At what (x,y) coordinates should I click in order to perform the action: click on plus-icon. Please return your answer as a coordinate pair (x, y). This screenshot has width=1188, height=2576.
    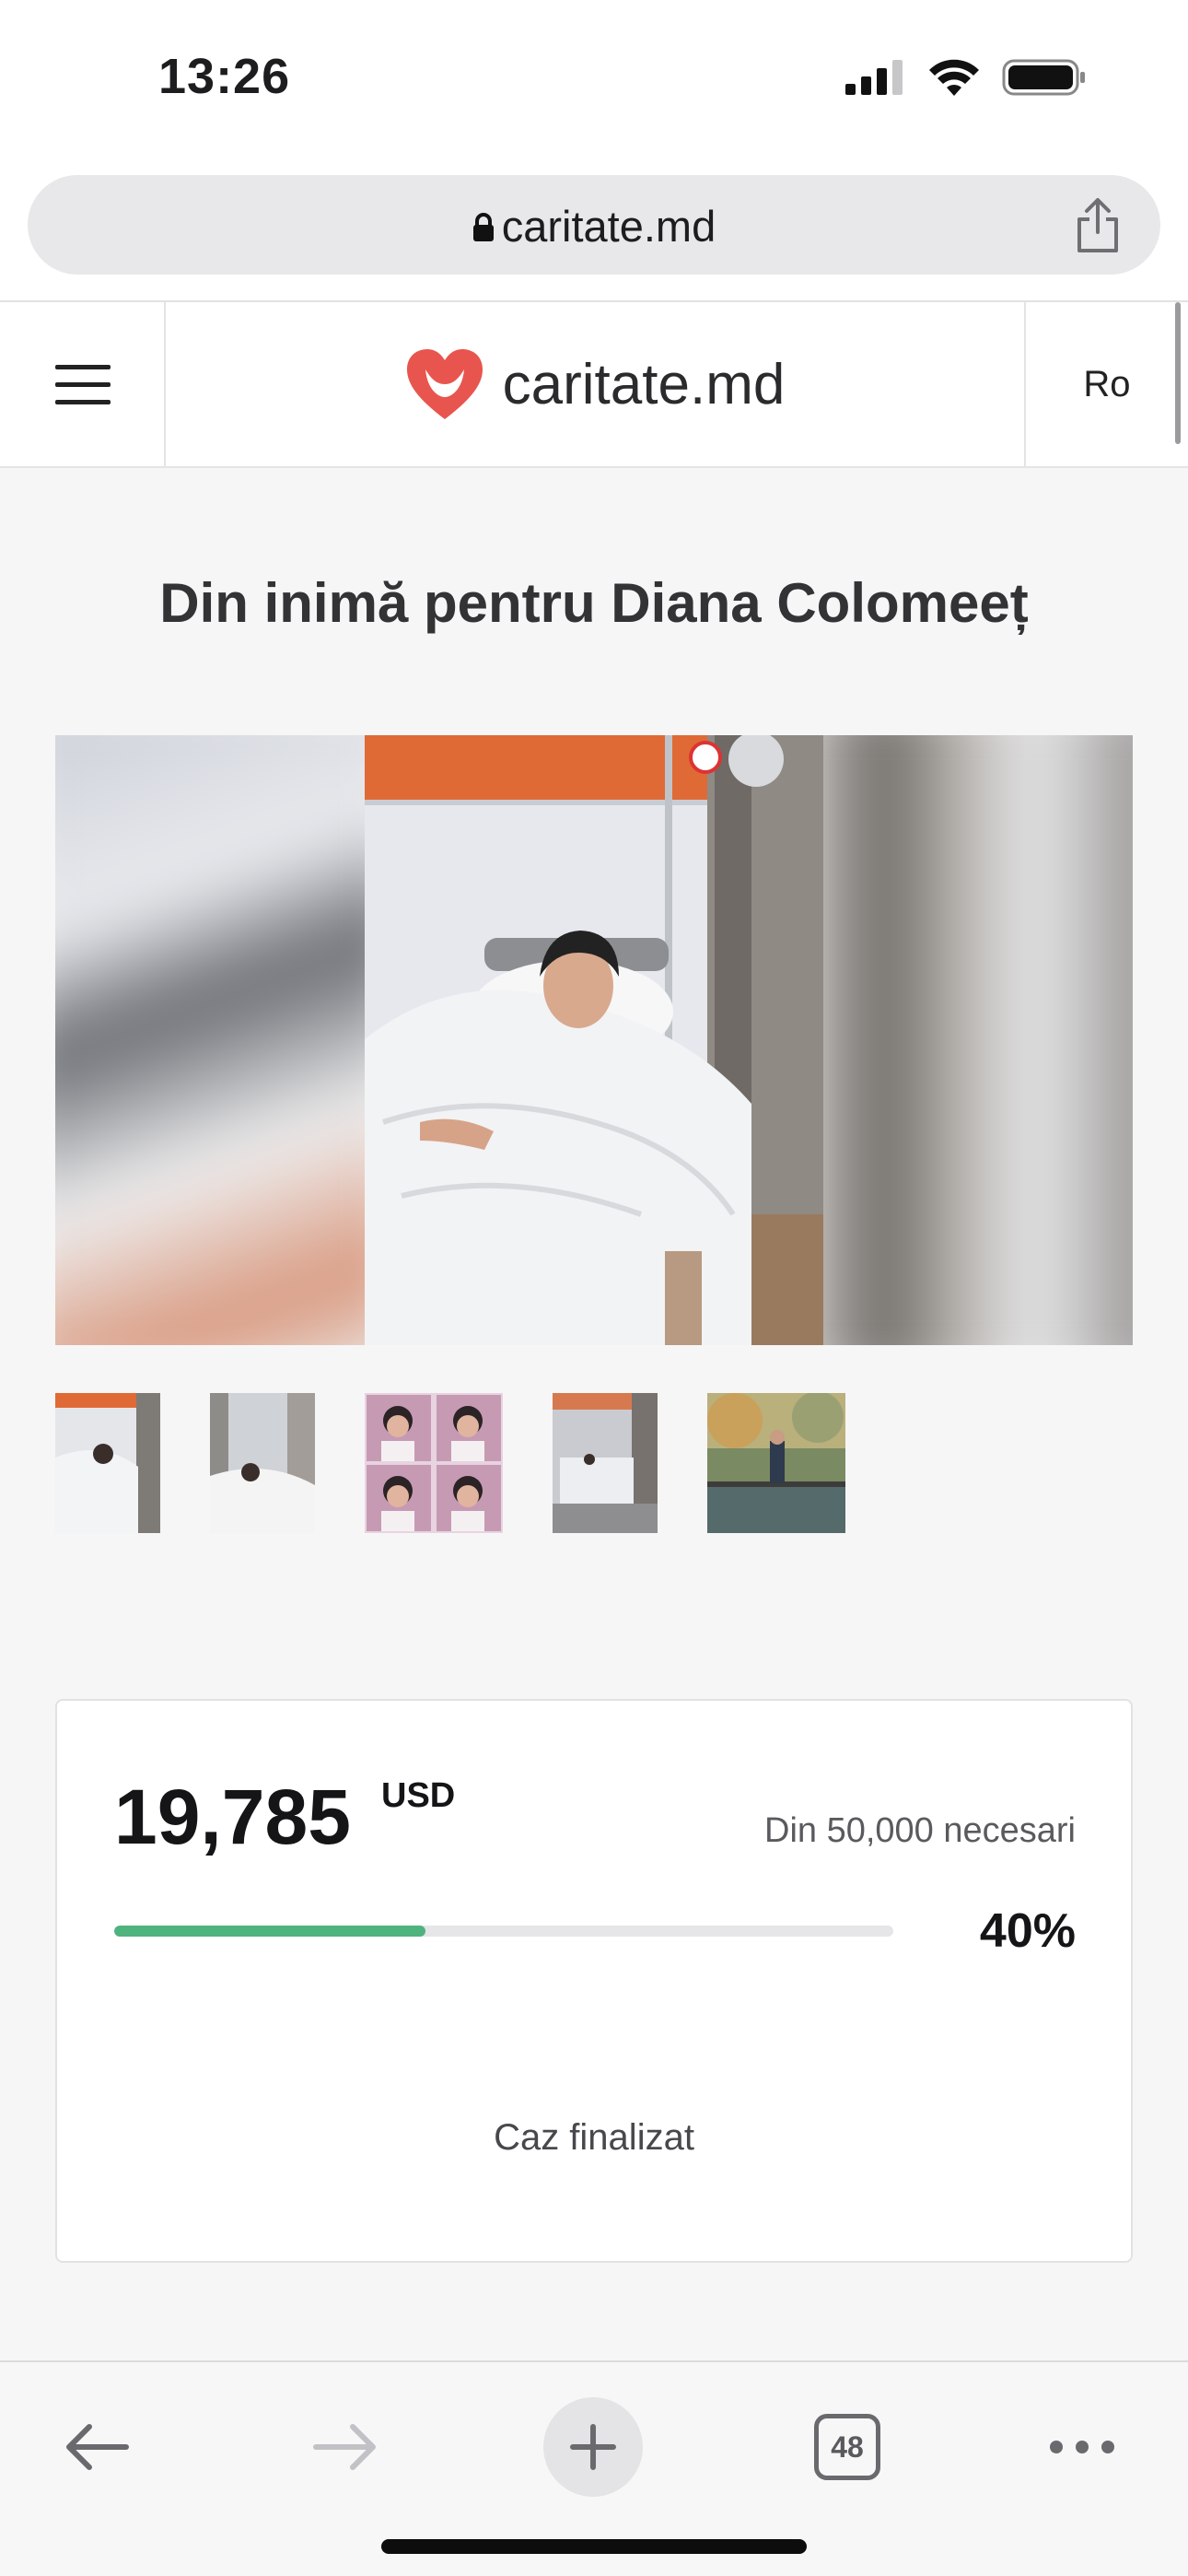
    Looking at the image, I should click on (593, 2447).